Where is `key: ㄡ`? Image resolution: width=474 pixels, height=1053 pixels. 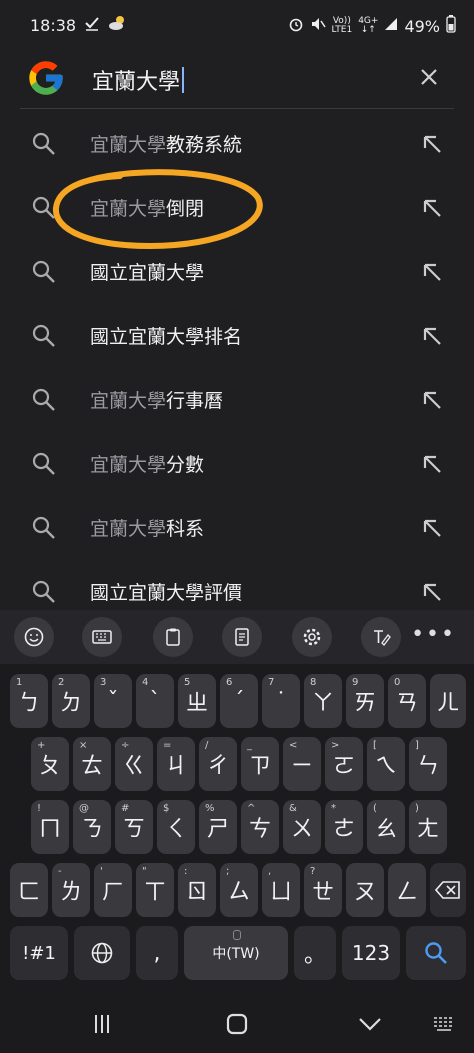 key: ㄡ is located at coordinates (365, 890).